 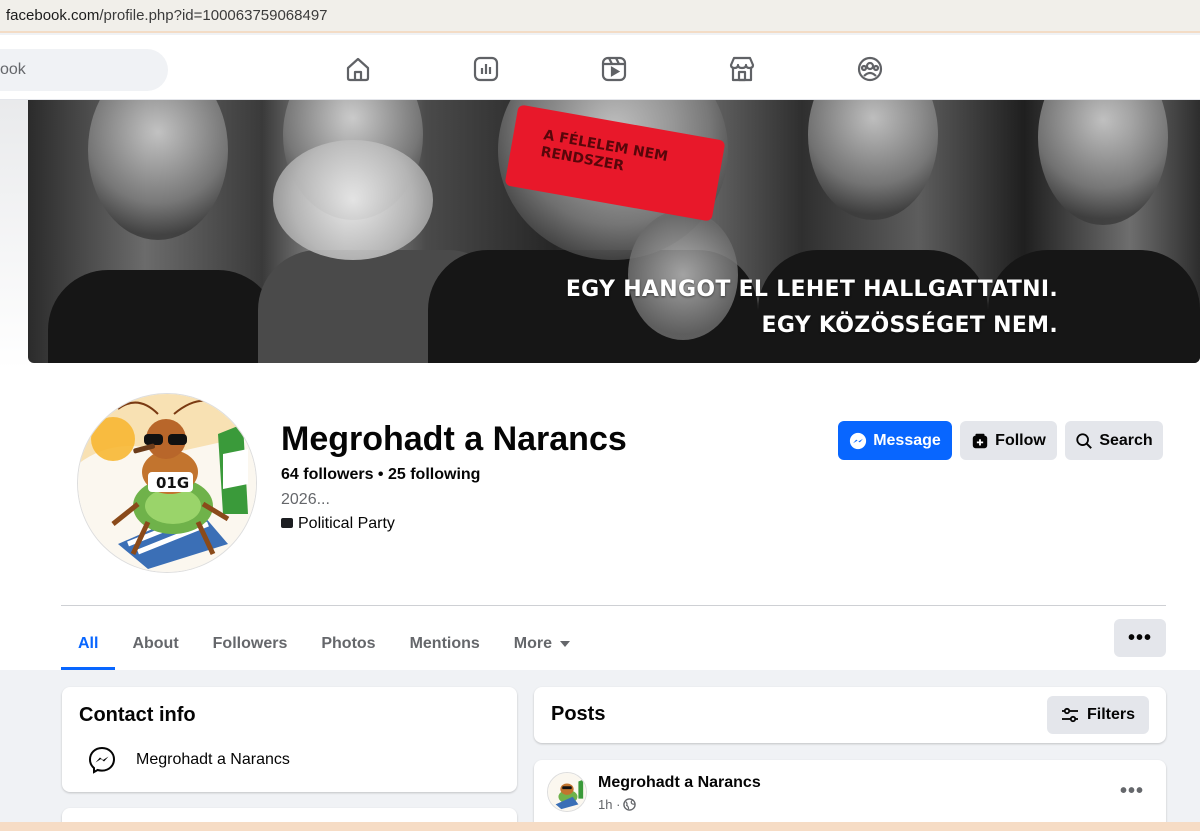 What do you see at coordinates (53, 15) in the screenshot?
I see `url-host: facebook.com` at bounding box center [53, 15].